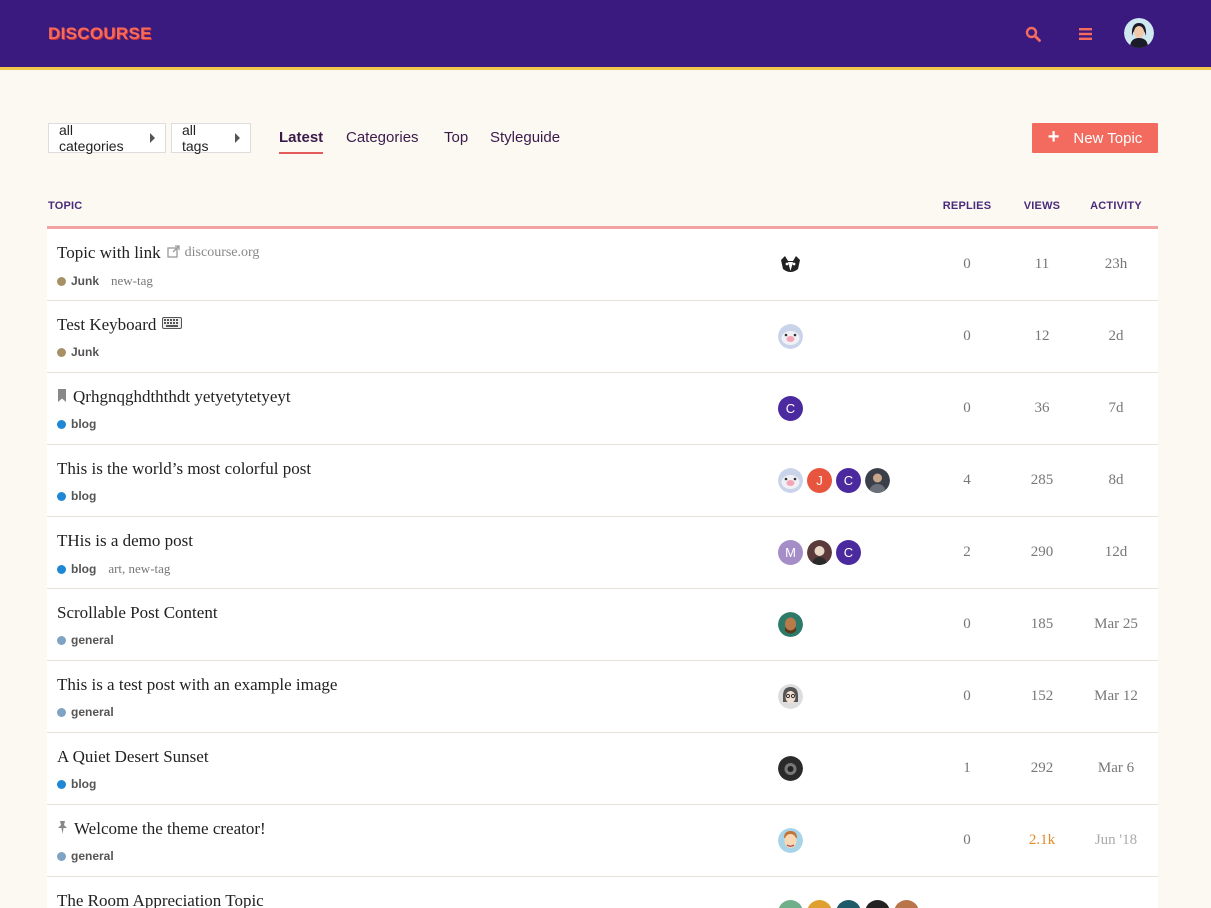 The width and height of the screenshot is (1211, 908). Describe the element at coordinates (222, 253) in the screenshot. I see `topic-domain: discourse.org` at that location.